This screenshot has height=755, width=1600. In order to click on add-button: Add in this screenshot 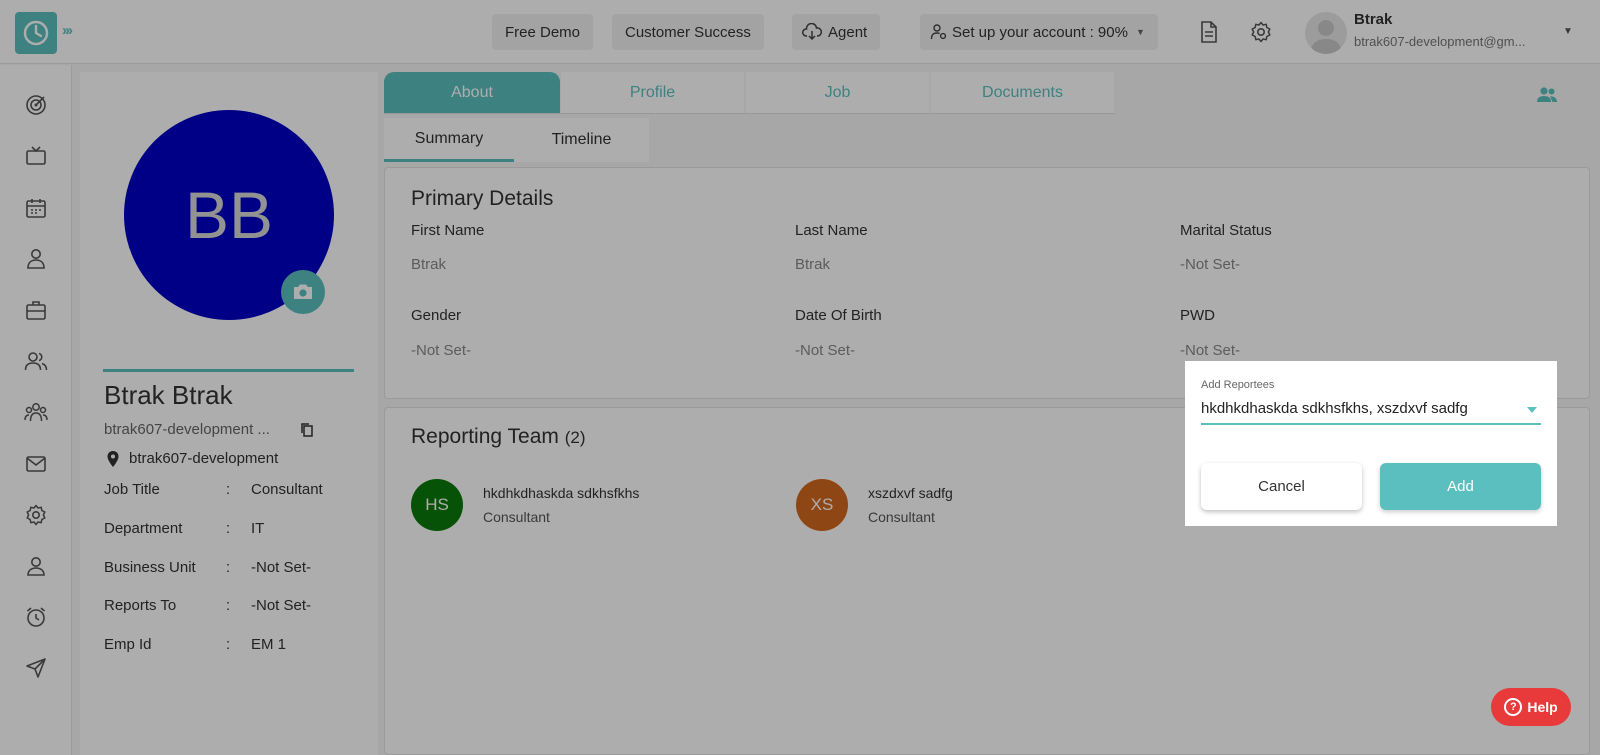, I will do `click(1460, 486)`.